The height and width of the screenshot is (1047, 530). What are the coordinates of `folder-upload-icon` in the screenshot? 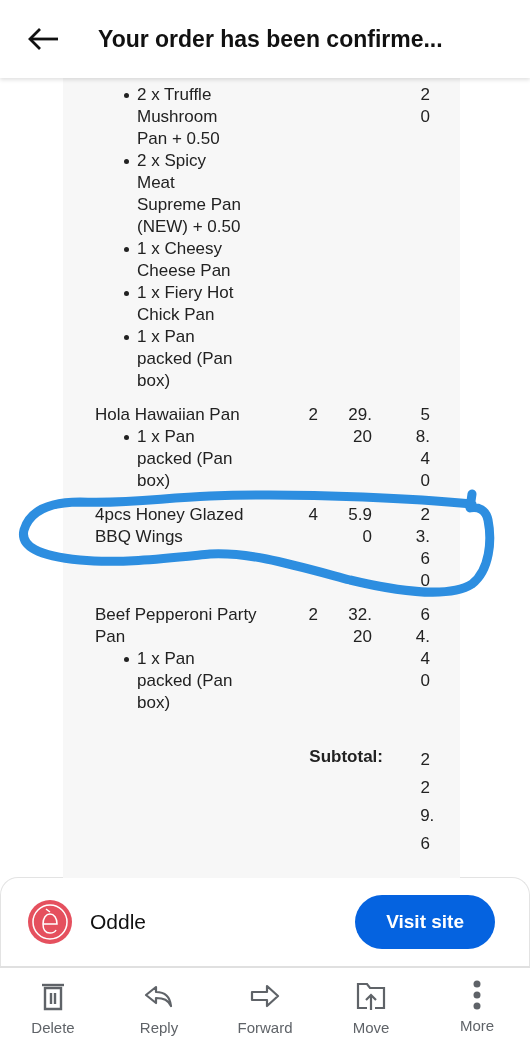 It's located at (371, 996).